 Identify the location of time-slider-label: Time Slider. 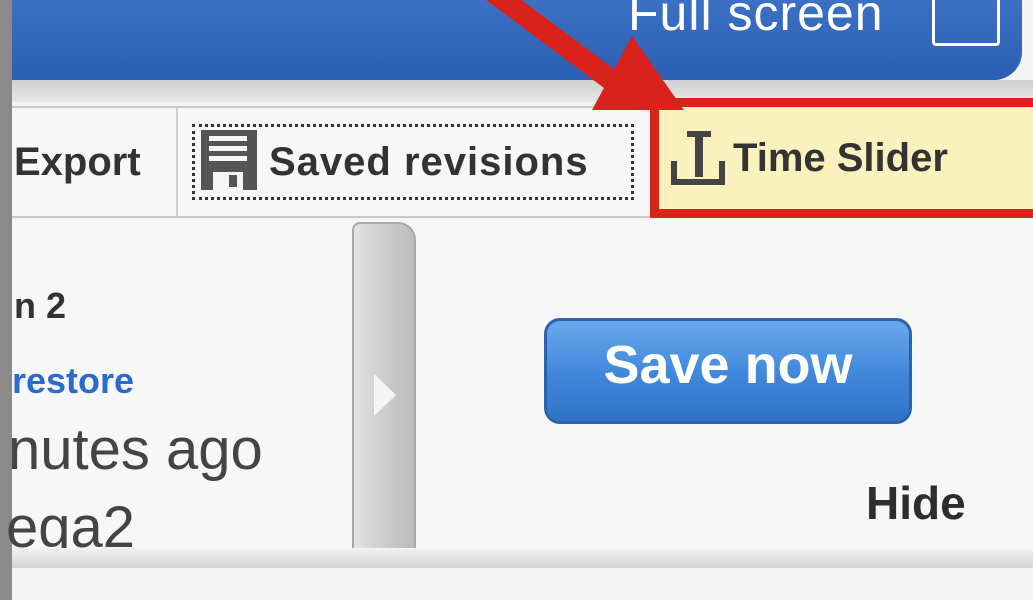
(840, 157).